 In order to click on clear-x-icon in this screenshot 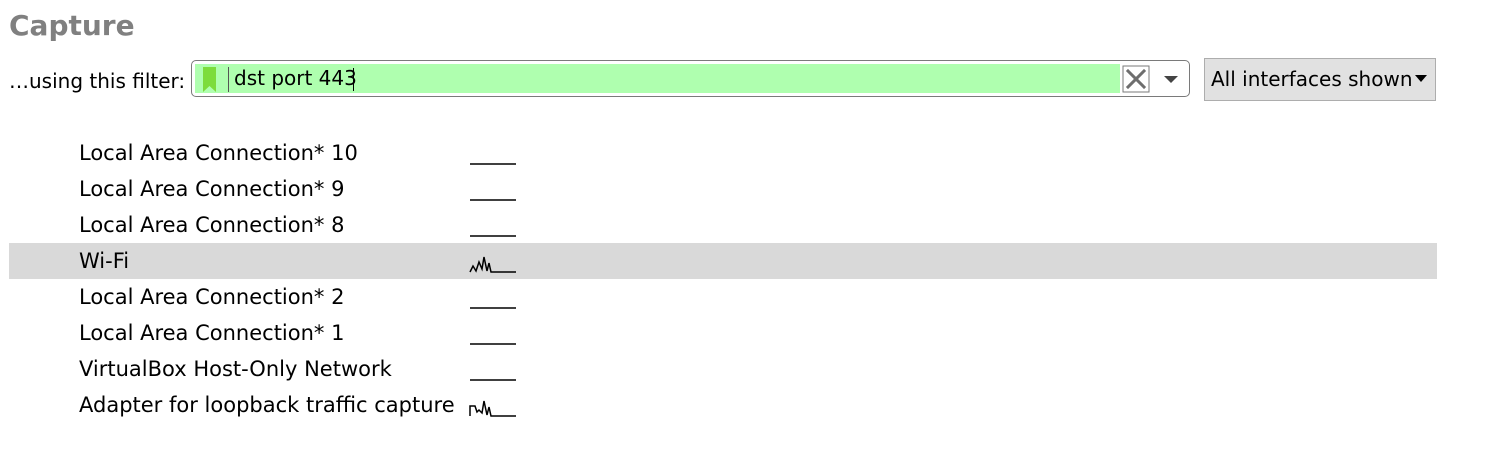, I will do `click(1136, 79)`.